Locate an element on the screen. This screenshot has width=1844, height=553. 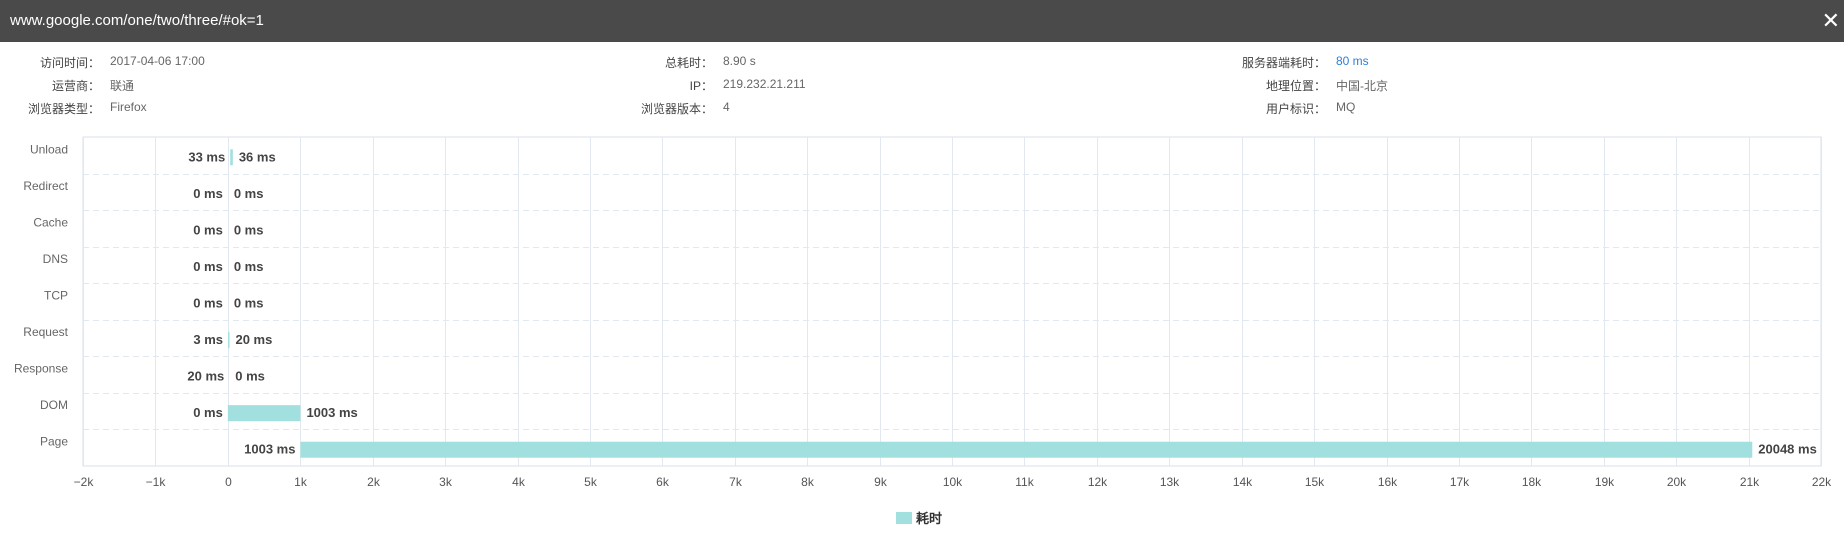
x-tick-label: 0 is located at coordinates (228, 482).